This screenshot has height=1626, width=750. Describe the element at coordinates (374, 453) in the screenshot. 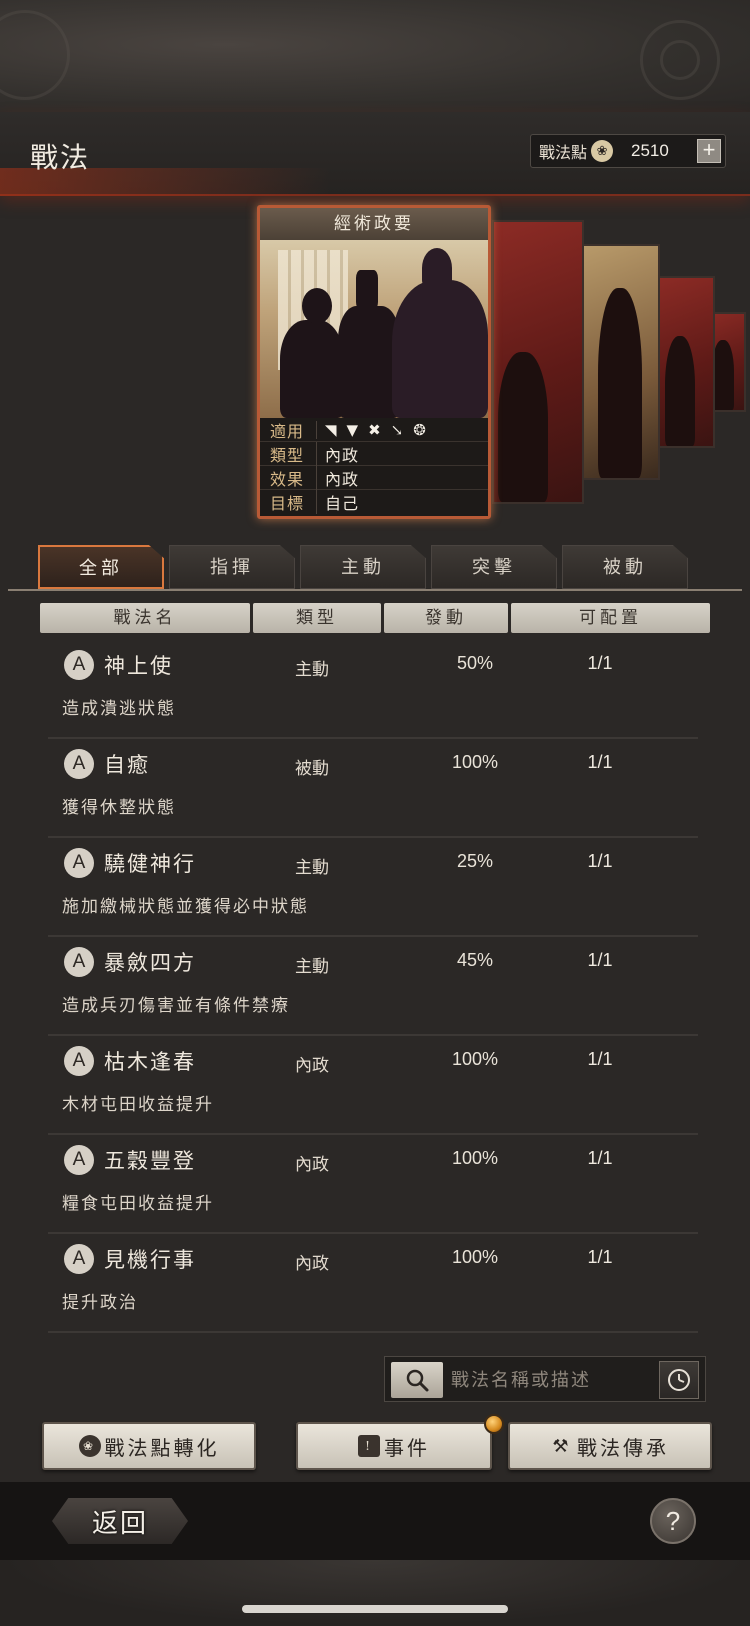

I see `info-row-type: 類型 內政` at that location.